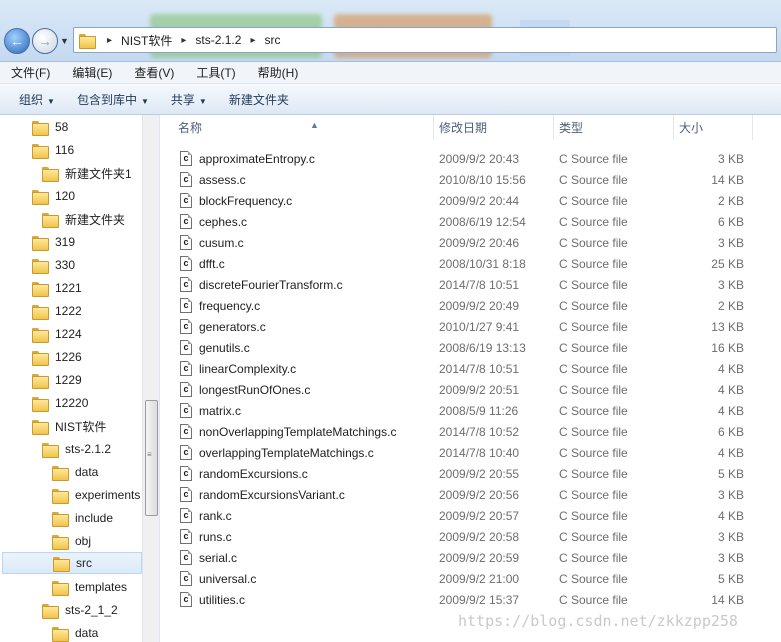 The width and height of the screenshot is (781, 642). I want to click on menu-edit: 编辑(E), so click(92, 72).